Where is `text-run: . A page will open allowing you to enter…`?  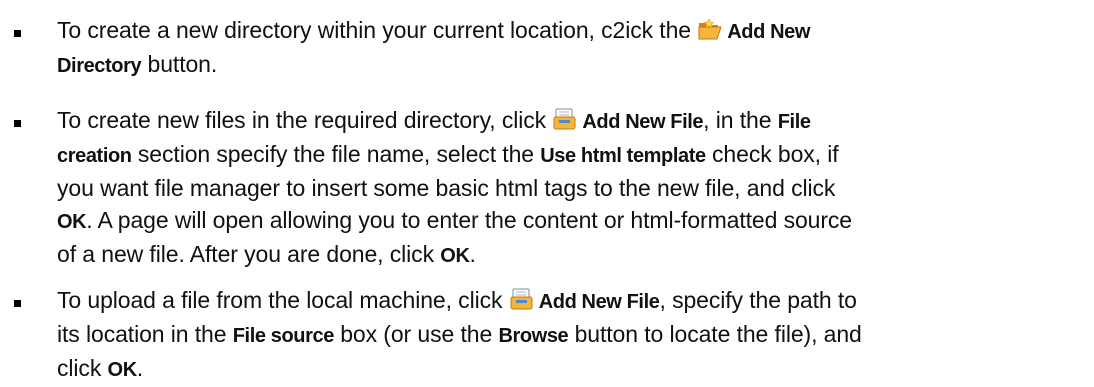
text-run: . A page will open allowing you to enter… is located at coordinates (469, 220).